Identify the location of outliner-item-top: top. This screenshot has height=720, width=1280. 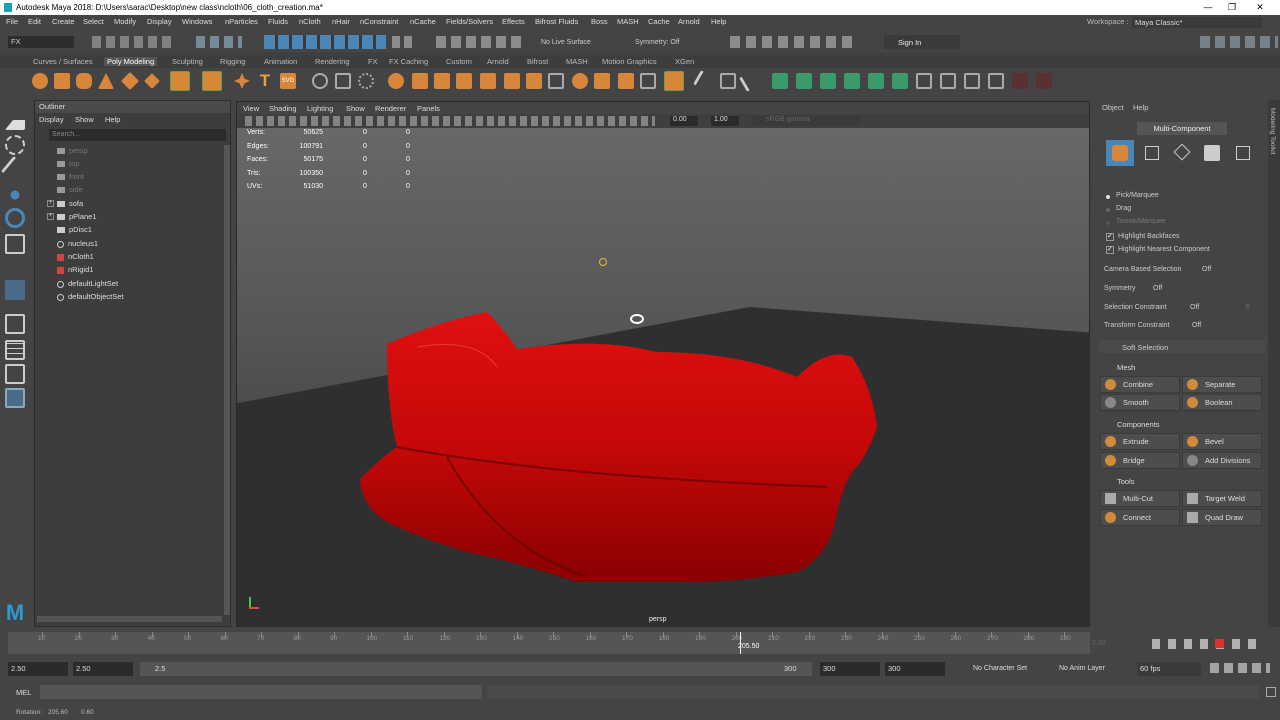
(68, 163).